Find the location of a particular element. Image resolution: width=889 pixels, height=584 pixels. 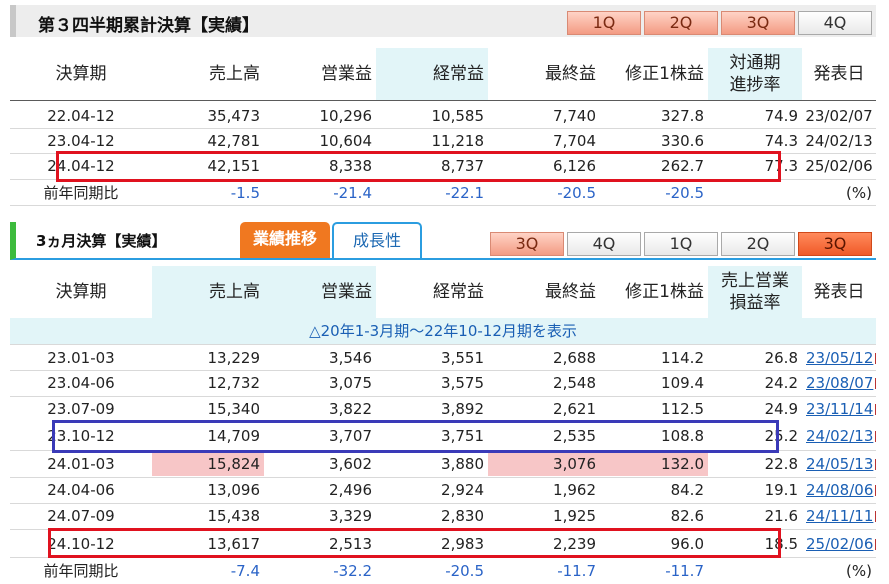

table-header: 決算期 売上高 営業益 経常益 最終益 修正1株益 売上営業 損益率 発表日 is located at coordinates (443, 292).